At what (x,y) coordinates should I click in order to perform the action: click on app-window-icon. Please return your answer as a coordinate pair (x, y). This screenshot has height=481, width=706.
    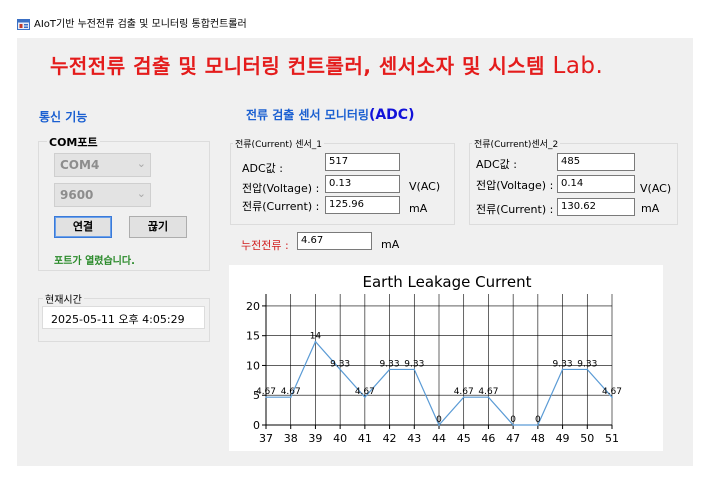
    Looking at the image, I should click on (23, 24).